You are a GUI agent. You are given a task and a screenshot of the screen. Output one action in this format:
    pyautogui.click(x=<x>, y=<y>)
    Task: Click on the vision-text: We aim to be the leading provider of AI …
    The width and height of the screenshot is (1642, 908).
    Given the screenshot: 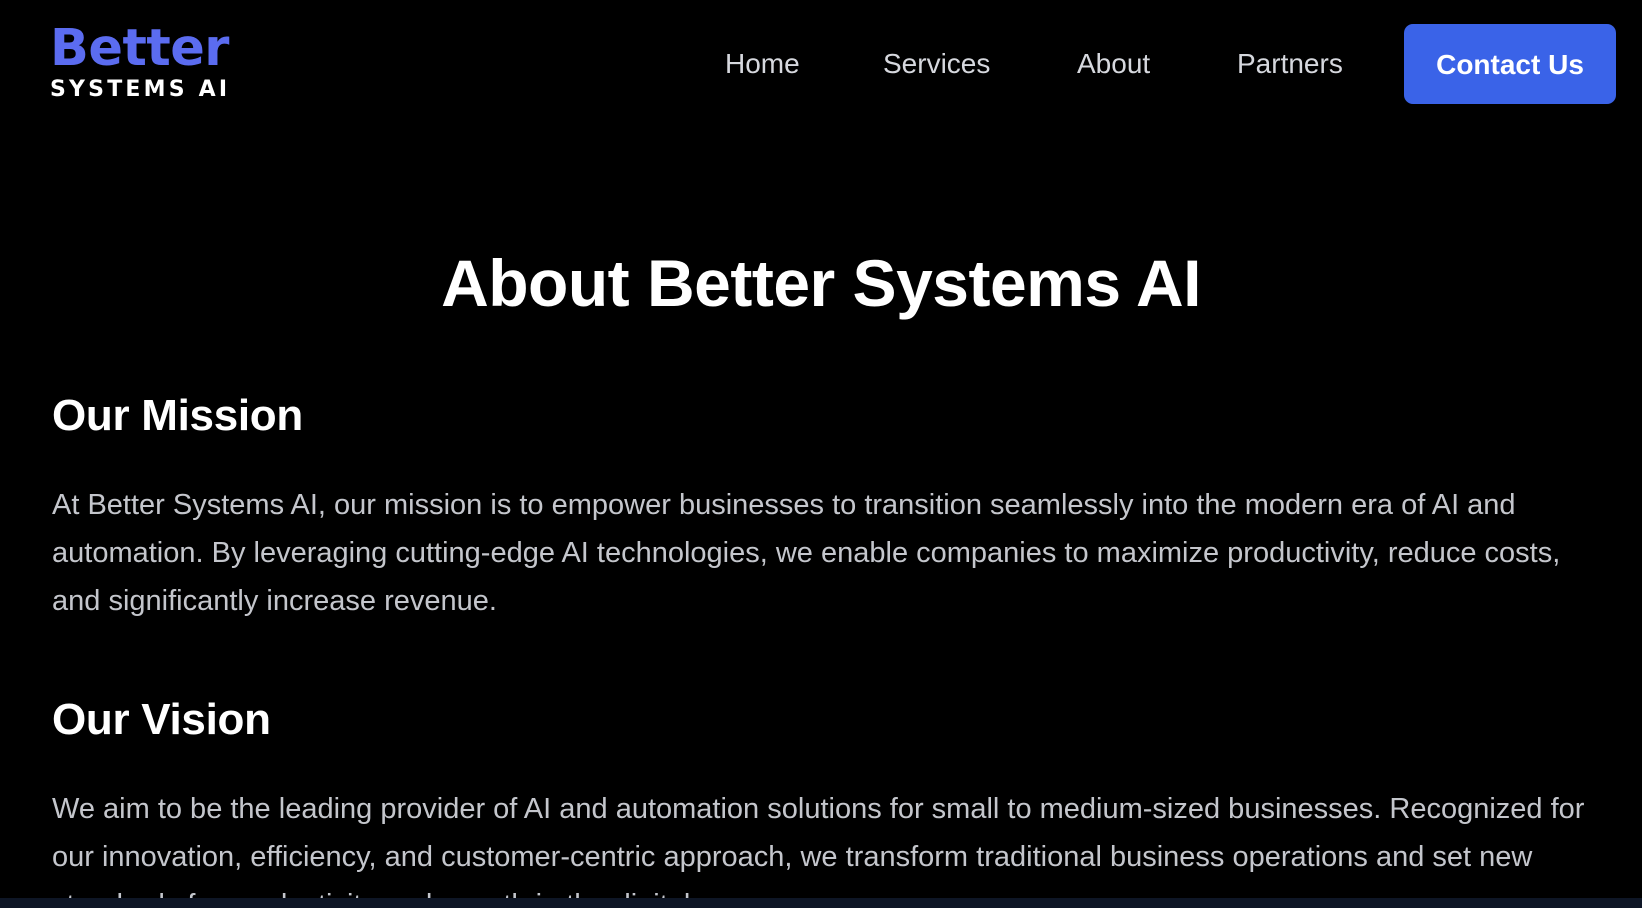 What is the action you would take?
    pyautogui.click(x=818, y=850)
    